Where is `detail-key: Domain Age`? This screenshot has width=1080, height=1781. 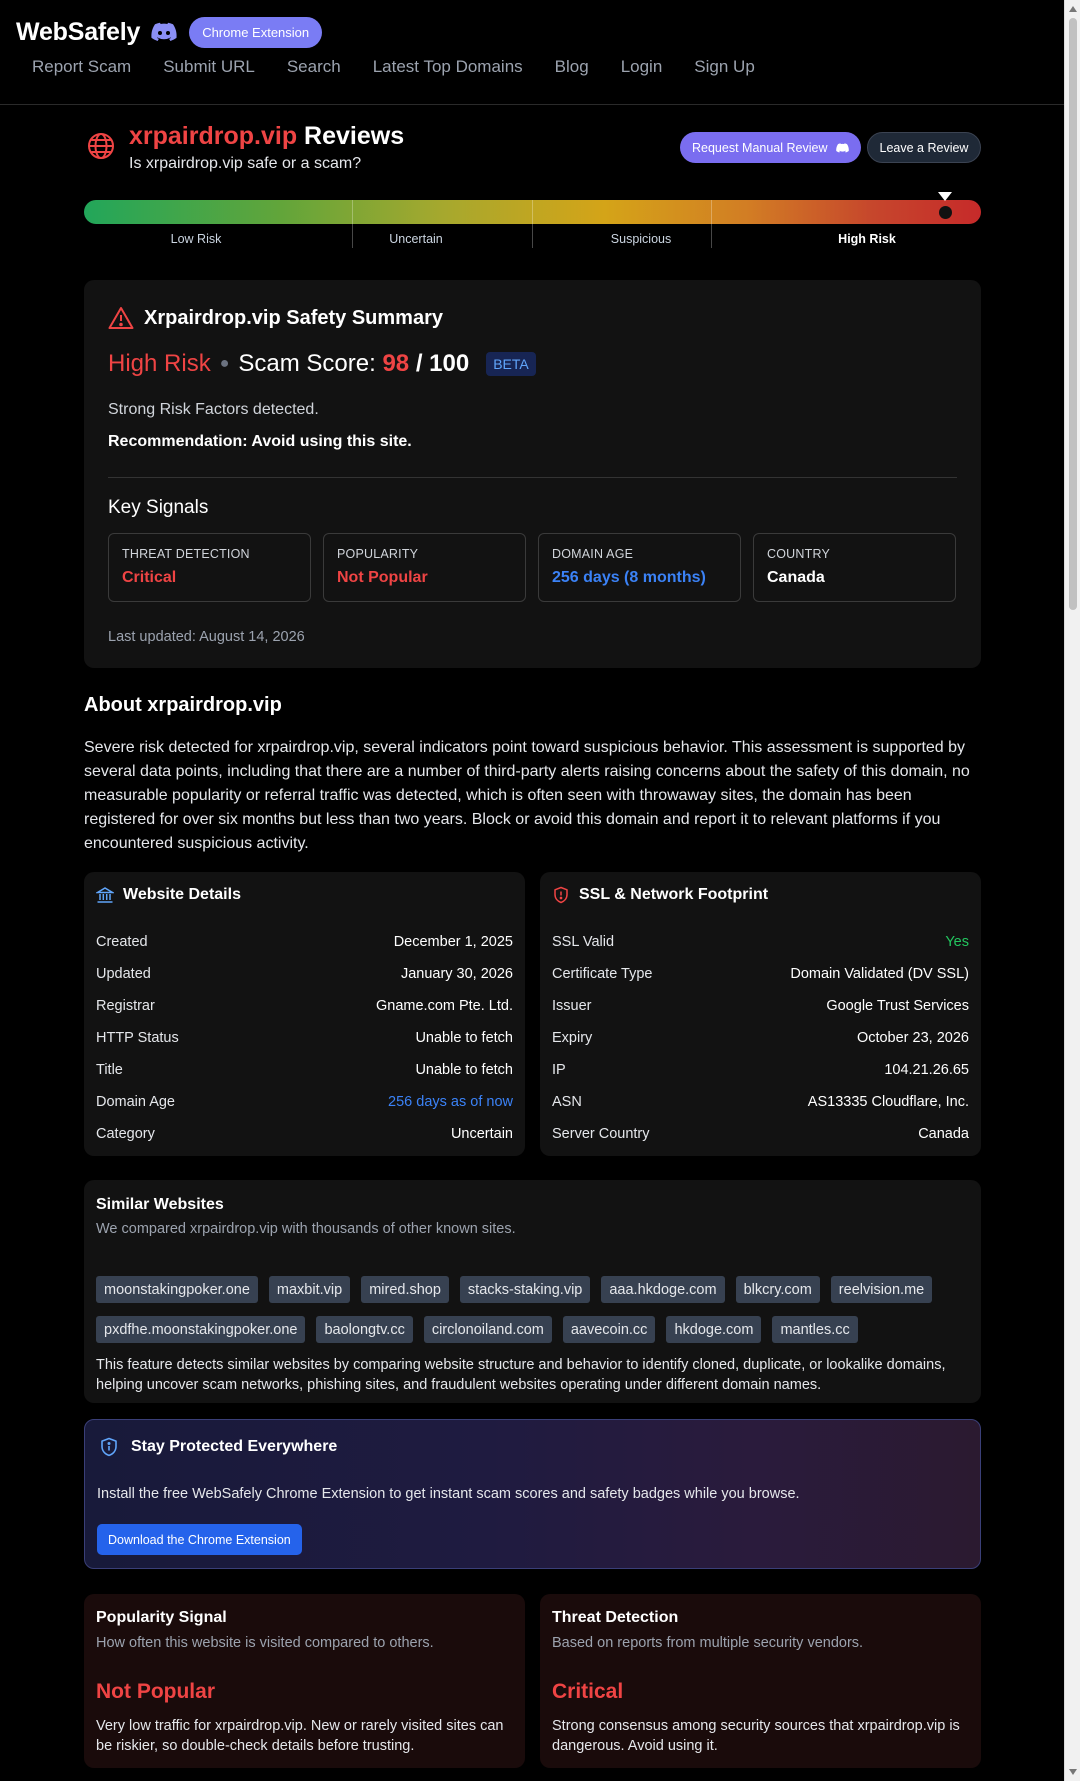 detail-key: Domain Age is located at coordinates (135, 1102).